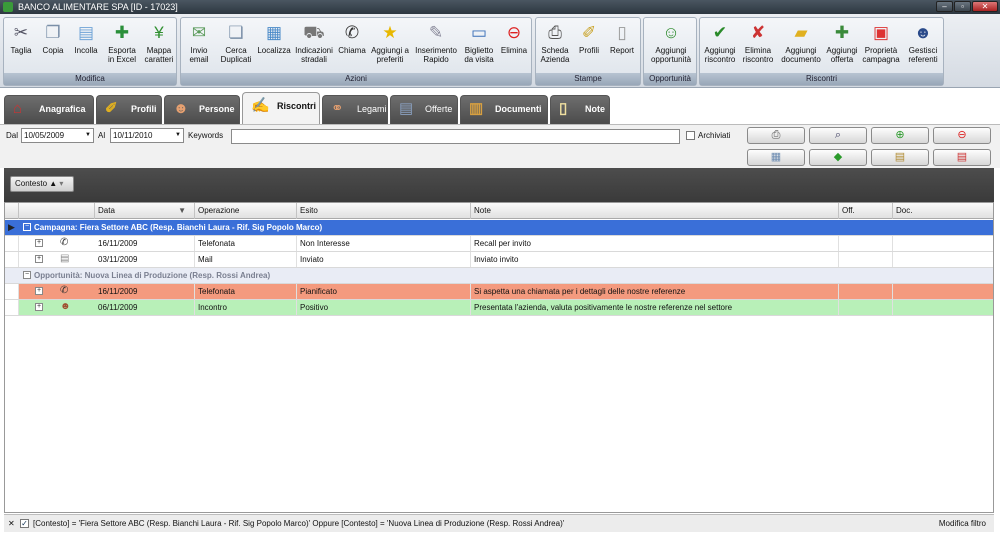 This screenshot has height=539, width=1000. Describe the element at coordinates (881, 46) in the screenshot. I see `proprieta-campagna-button: ▣ Proprietà campagna` at that location.